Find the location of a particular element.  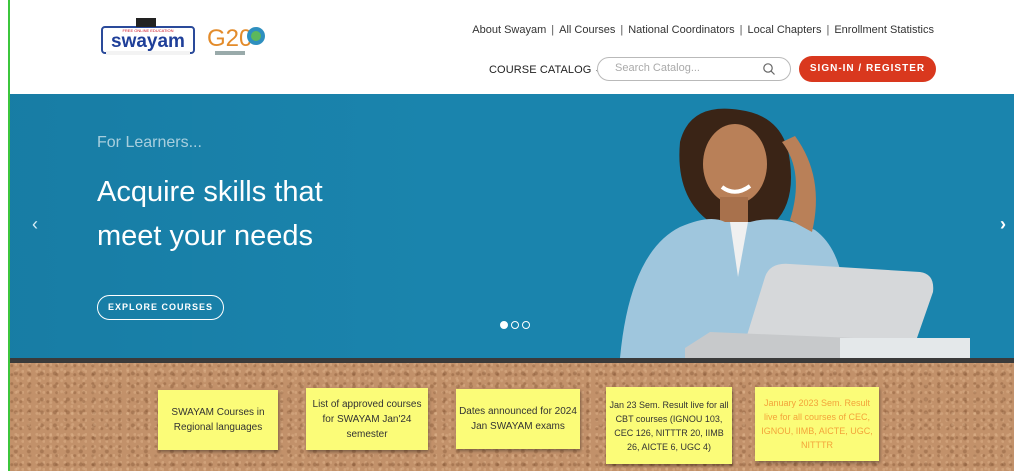

explore-courses-button: EXPLORE COURSES is located at coordinates (160, 307).